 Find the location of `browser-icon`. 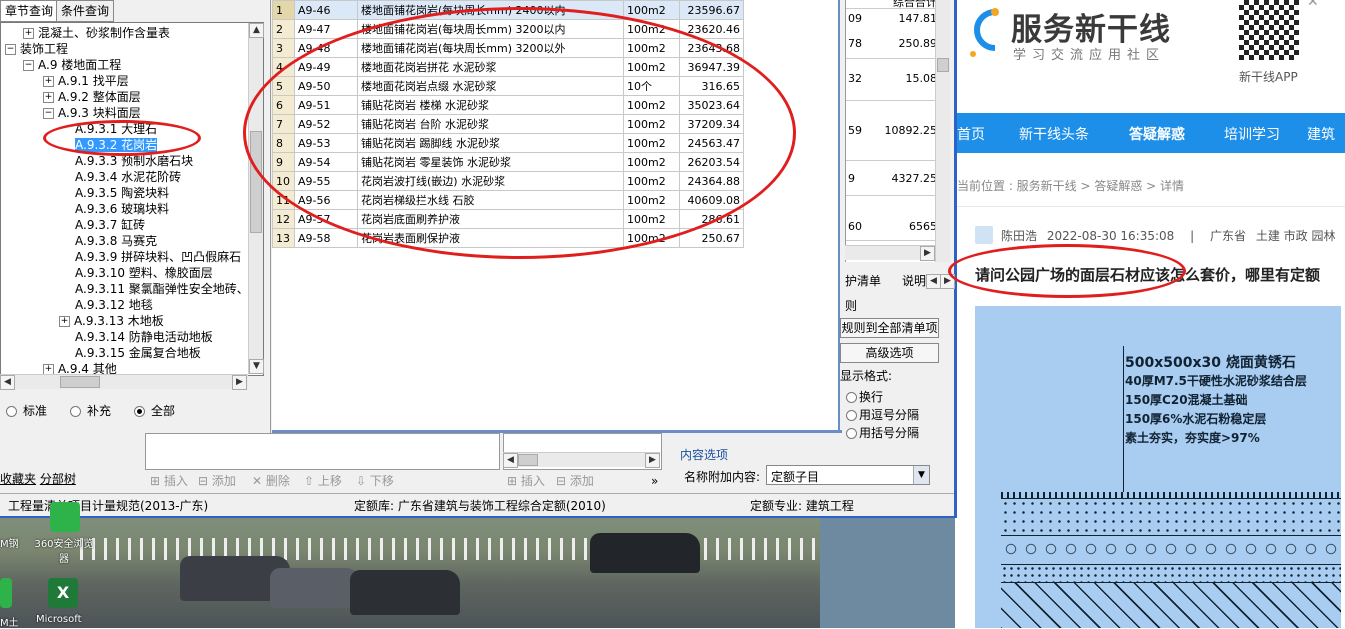

browser-icon is located at coordinates (65, 517).